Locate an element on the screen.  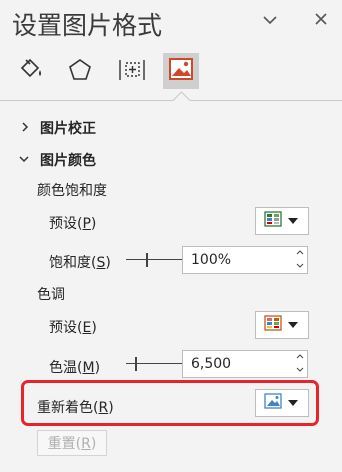
section-label: 图片颜色 is located at coordinates (68, 161).